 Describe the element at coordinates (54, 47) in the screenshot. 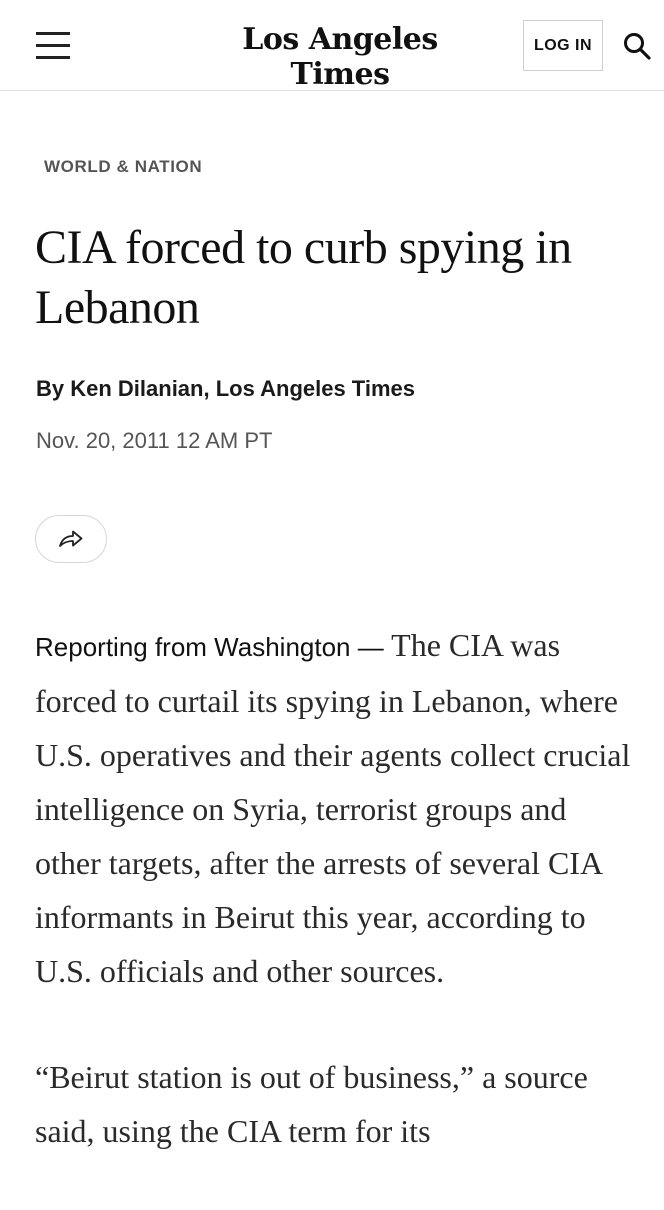

I see `hamburger-menu-icon` at that location.